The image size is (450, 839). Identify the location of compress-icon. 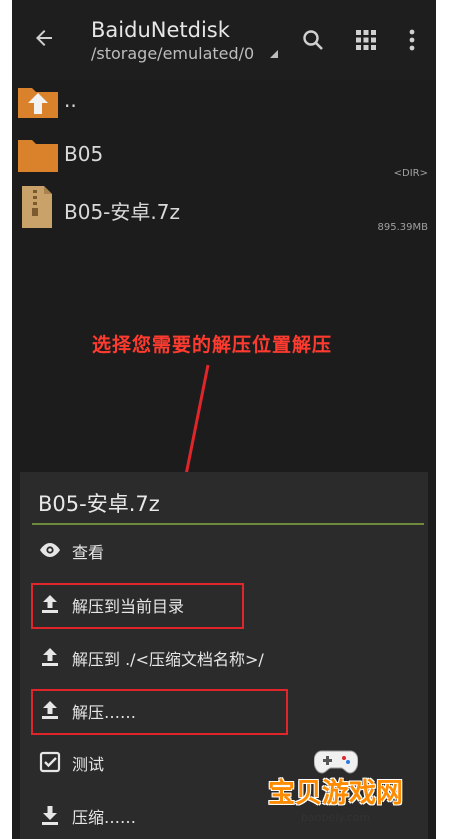
(50, 815).